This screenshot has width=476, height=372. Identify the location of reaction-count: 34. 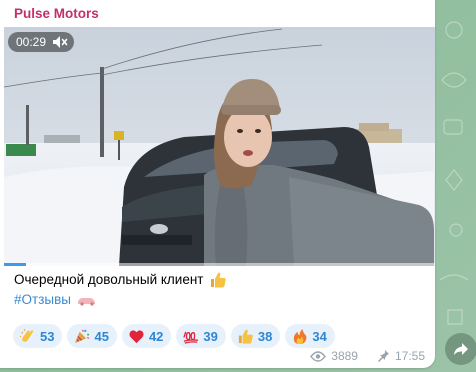
(319, 336).